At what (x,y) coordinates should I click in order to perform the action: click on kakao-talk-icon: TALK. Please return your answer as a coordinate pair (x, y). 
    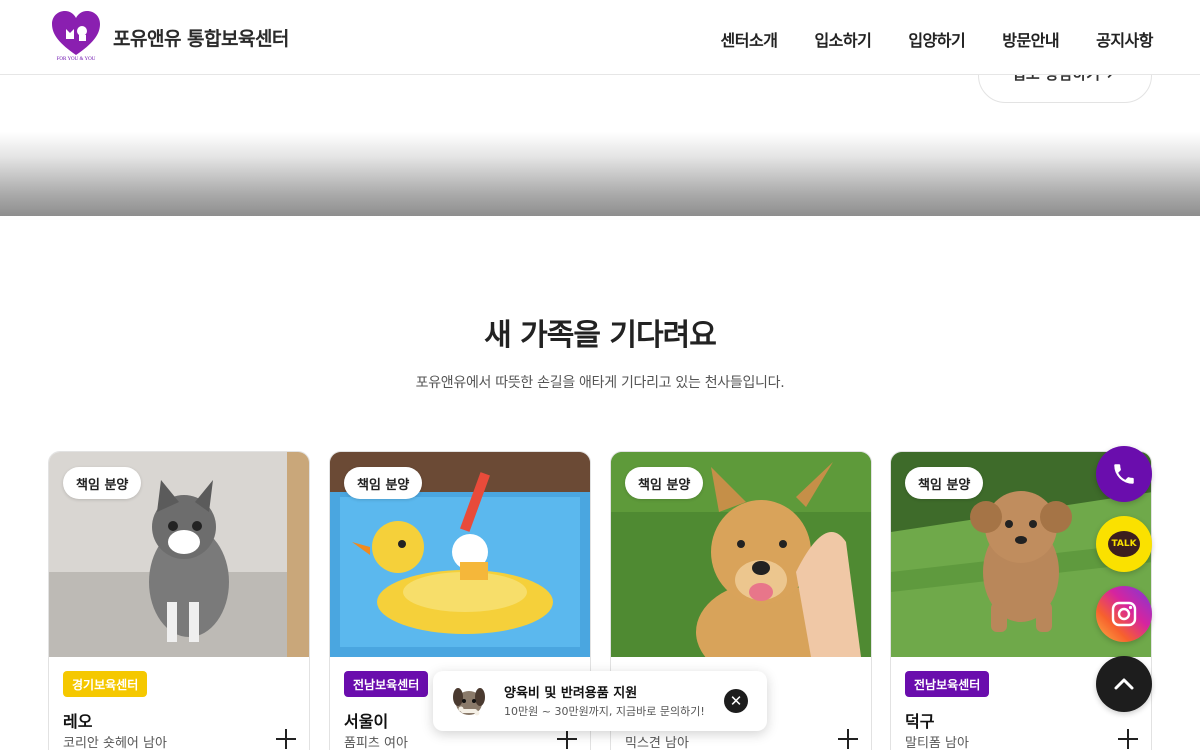
    Looking at the image, I should click on (1124, 544).